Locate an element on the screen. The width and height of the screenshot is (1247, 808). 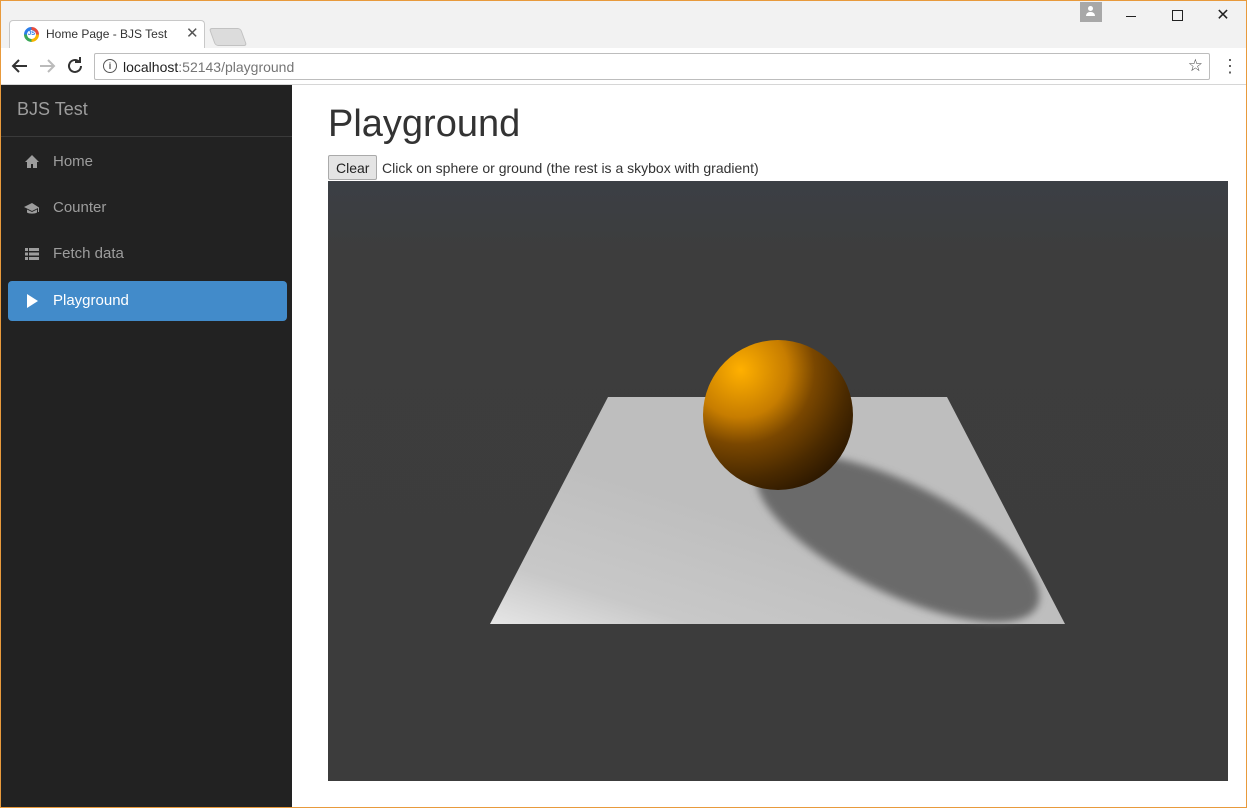
sidebar-item-label: Playground is located at coordinates (91, 300).